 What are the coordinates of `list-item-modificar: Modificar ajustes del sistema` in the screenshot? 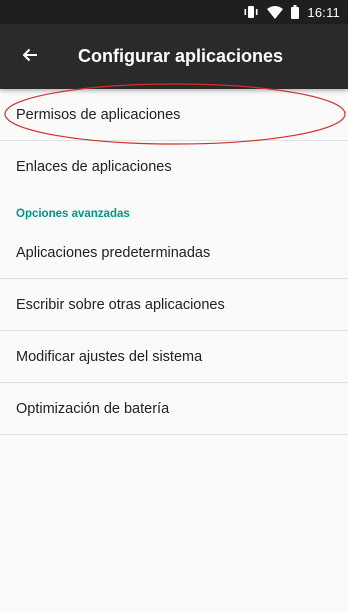 It's located at (174, 357).